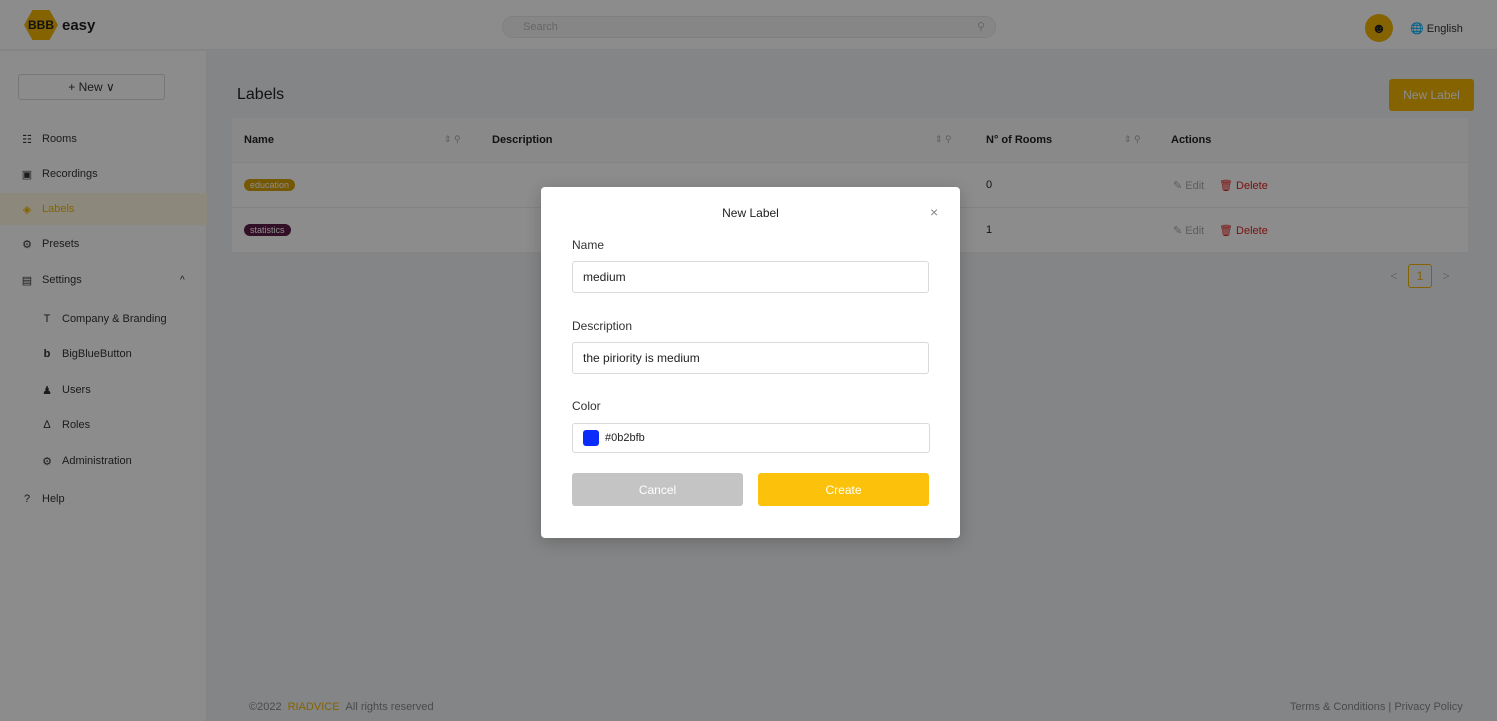 The image size is (1497, 721). I want to click on color-field-label: Color, so click(586, 406).